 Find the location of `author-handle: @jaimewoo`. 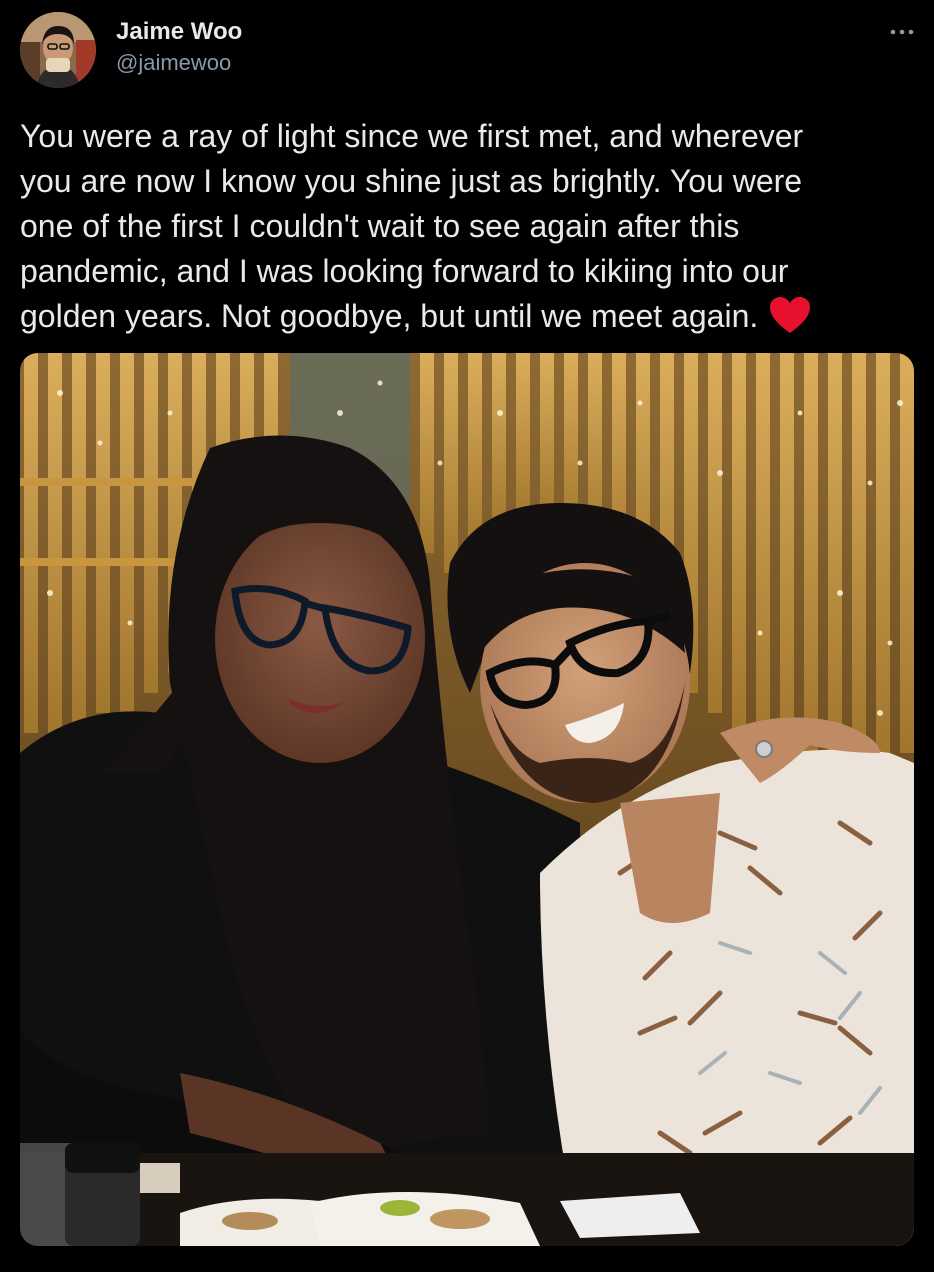

author-handle: @jaimewoo is located at coordinates (173, 63).